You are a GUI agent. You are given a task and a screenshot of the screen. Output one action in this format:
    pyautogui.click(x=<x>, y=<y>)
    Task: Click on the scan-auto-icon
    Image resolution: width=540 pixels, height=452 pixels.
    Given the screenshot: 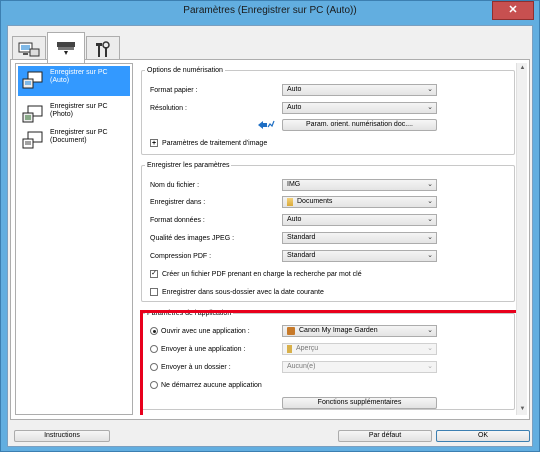 What is the action you would take?
    pyautogui.click(x=33, y=80)
    